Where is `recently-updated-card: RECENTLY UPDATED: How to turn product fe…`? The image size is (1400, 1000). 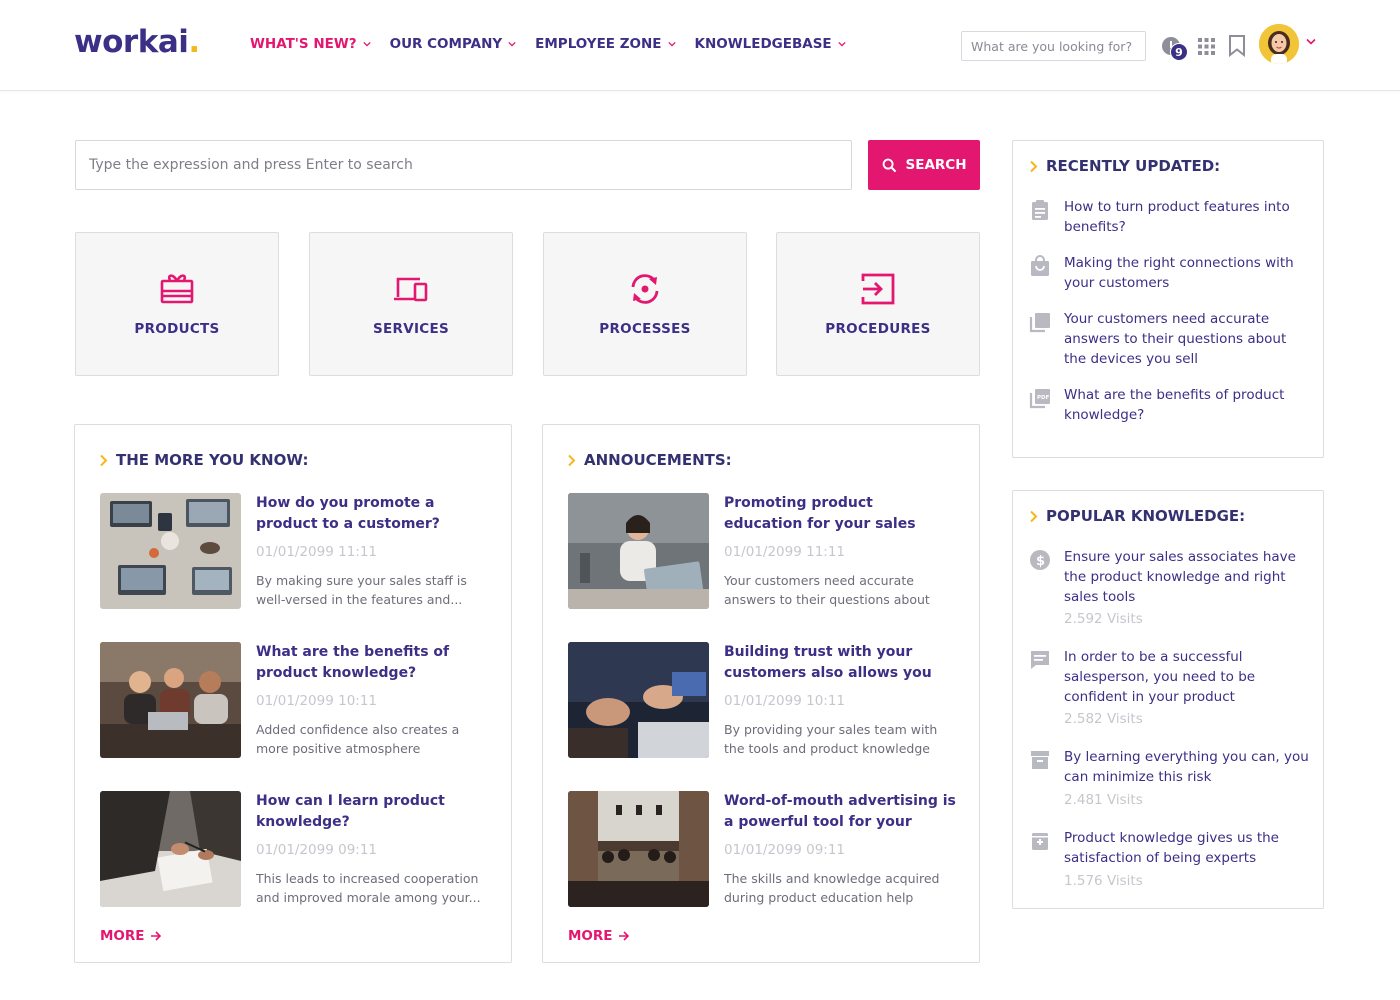
recently-updated-card: RECENTLY UPDATED: How to turn product fe… is located at coordinates (1168, 299).